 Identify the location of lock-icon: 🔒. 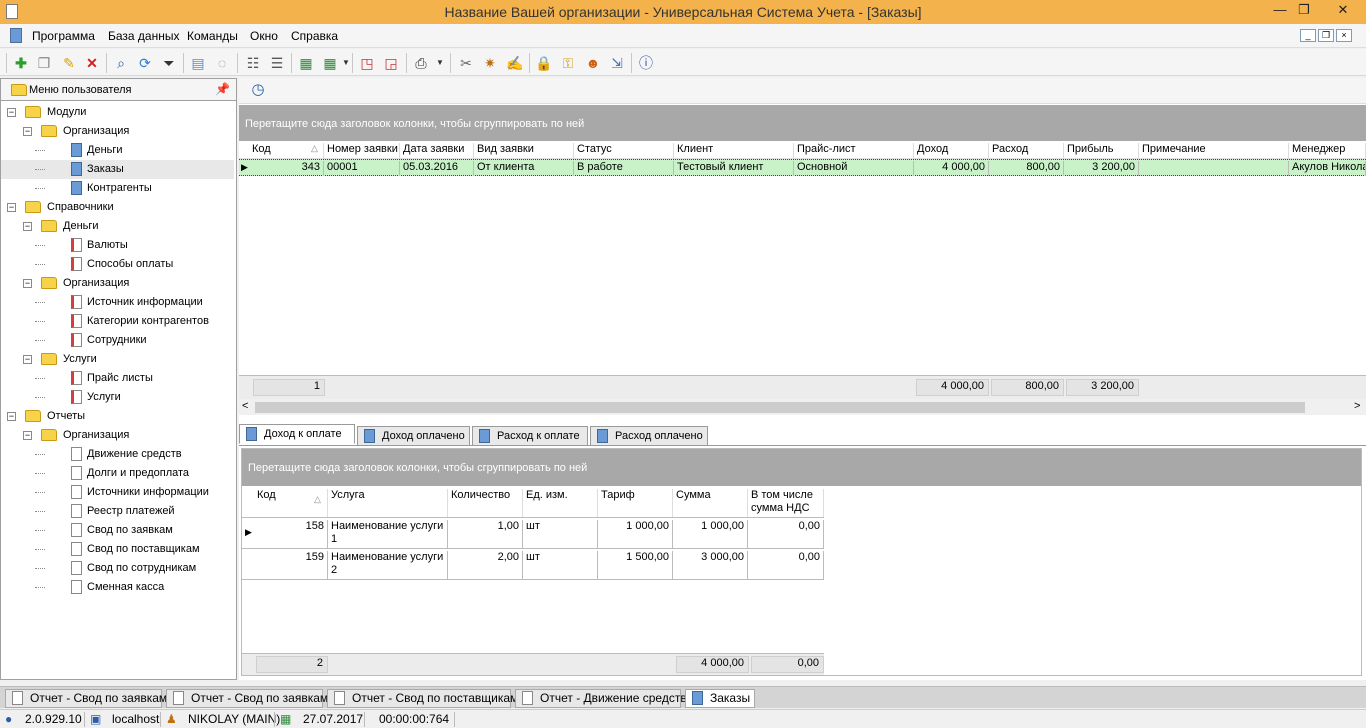
(544, 63).